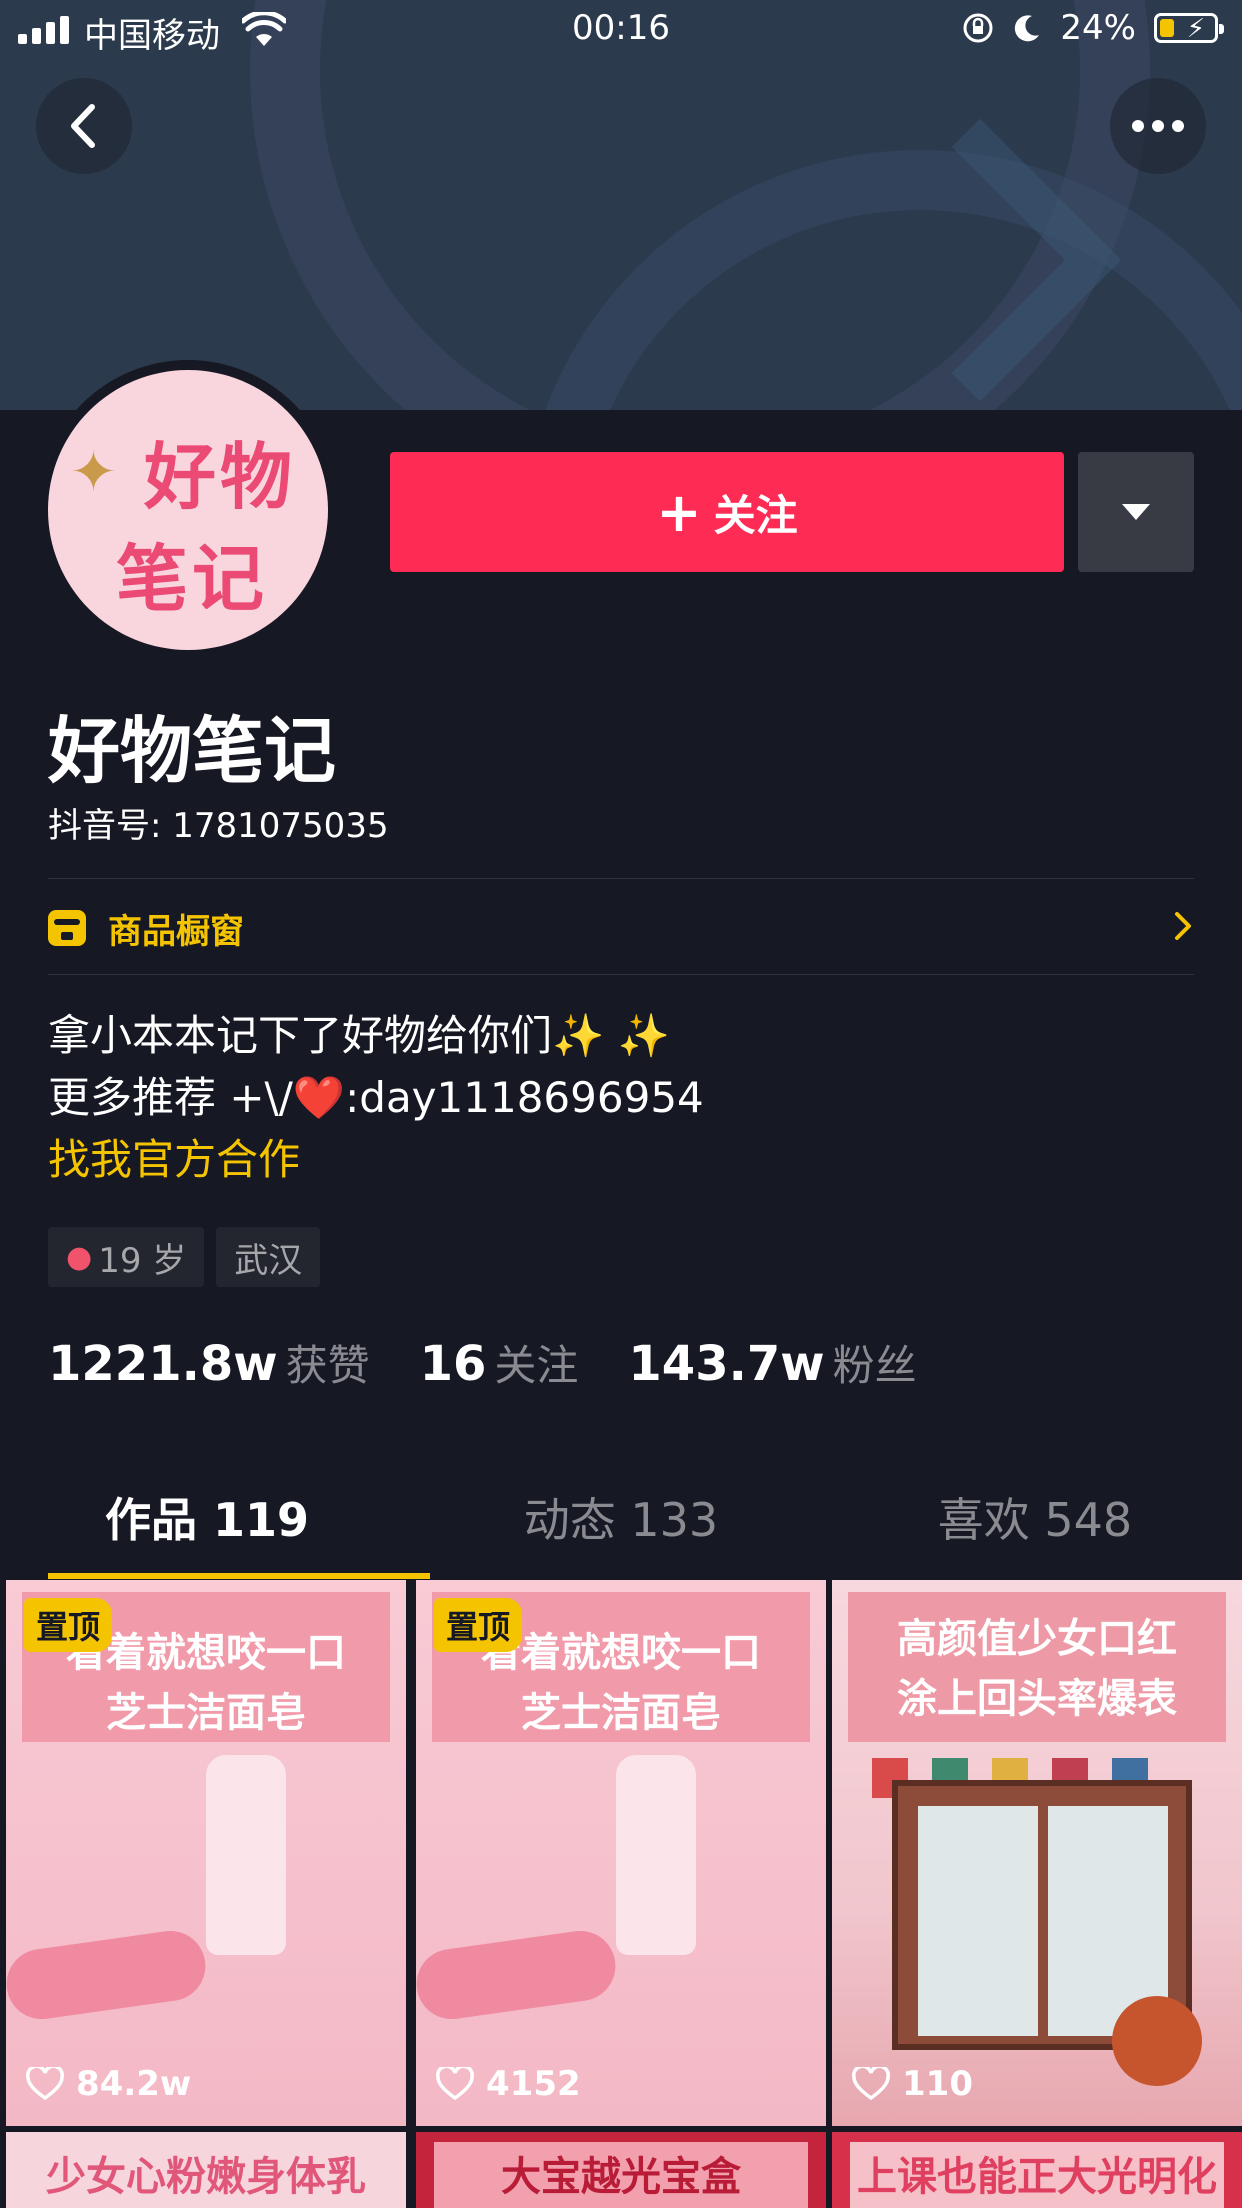  What do you see at coordinates (1035, 1530) in the screenshot?
I see `tab-likes: 喜欢 548` at bounding box center [1035, 1530].